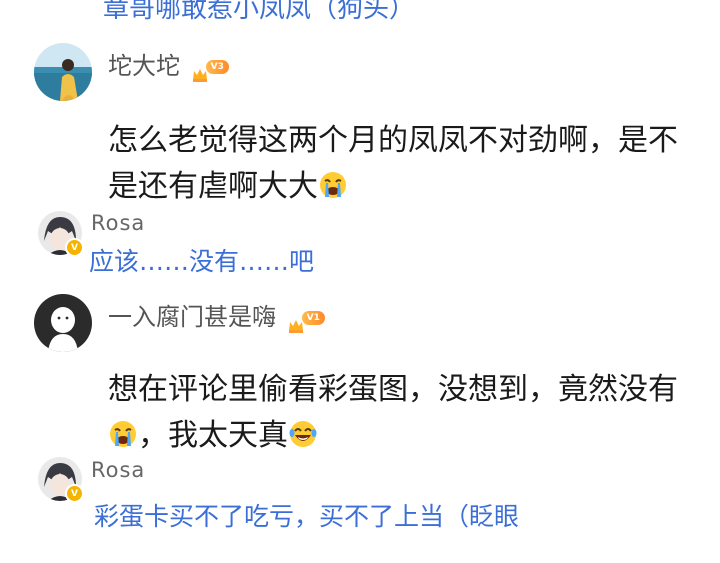 This screenshot has height=563, width=720. I want to click on comment-username: 一入腐门甚是嗨, so click(192, 317).